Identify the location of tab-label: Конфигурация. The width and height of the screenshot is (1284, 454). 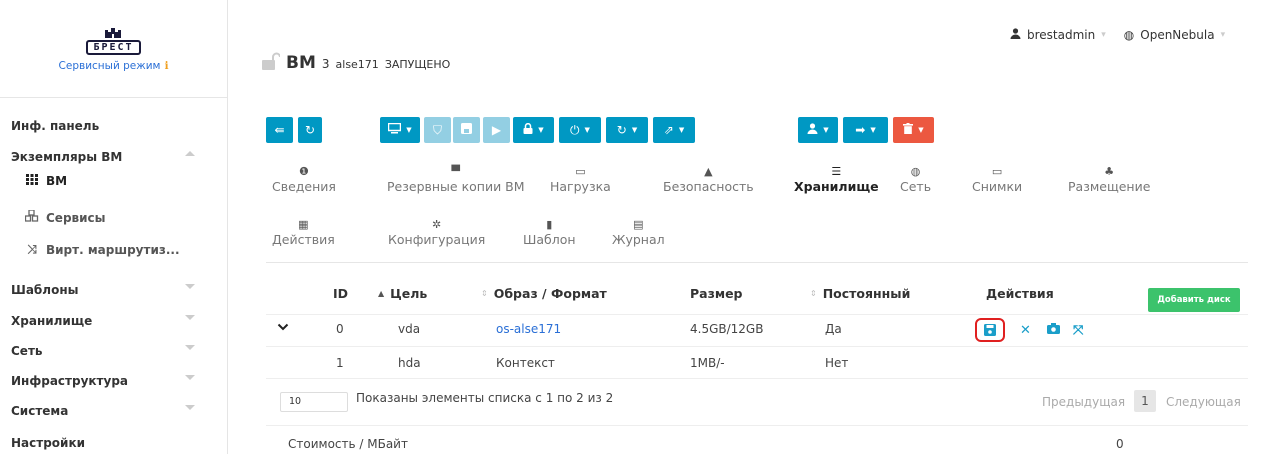
(437, 239).